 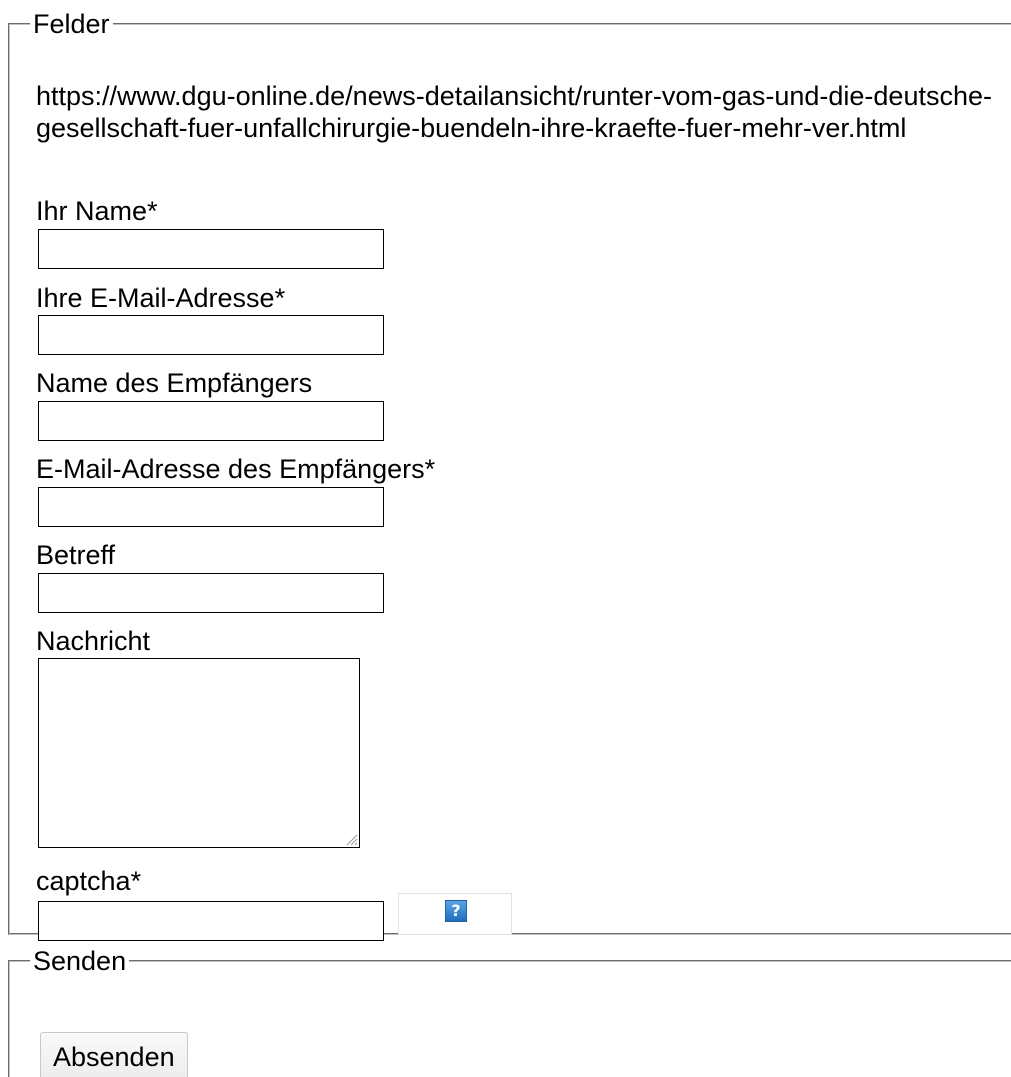 I want to click on sender-name-label: Ihr Name*, so click(x=97, y=211).